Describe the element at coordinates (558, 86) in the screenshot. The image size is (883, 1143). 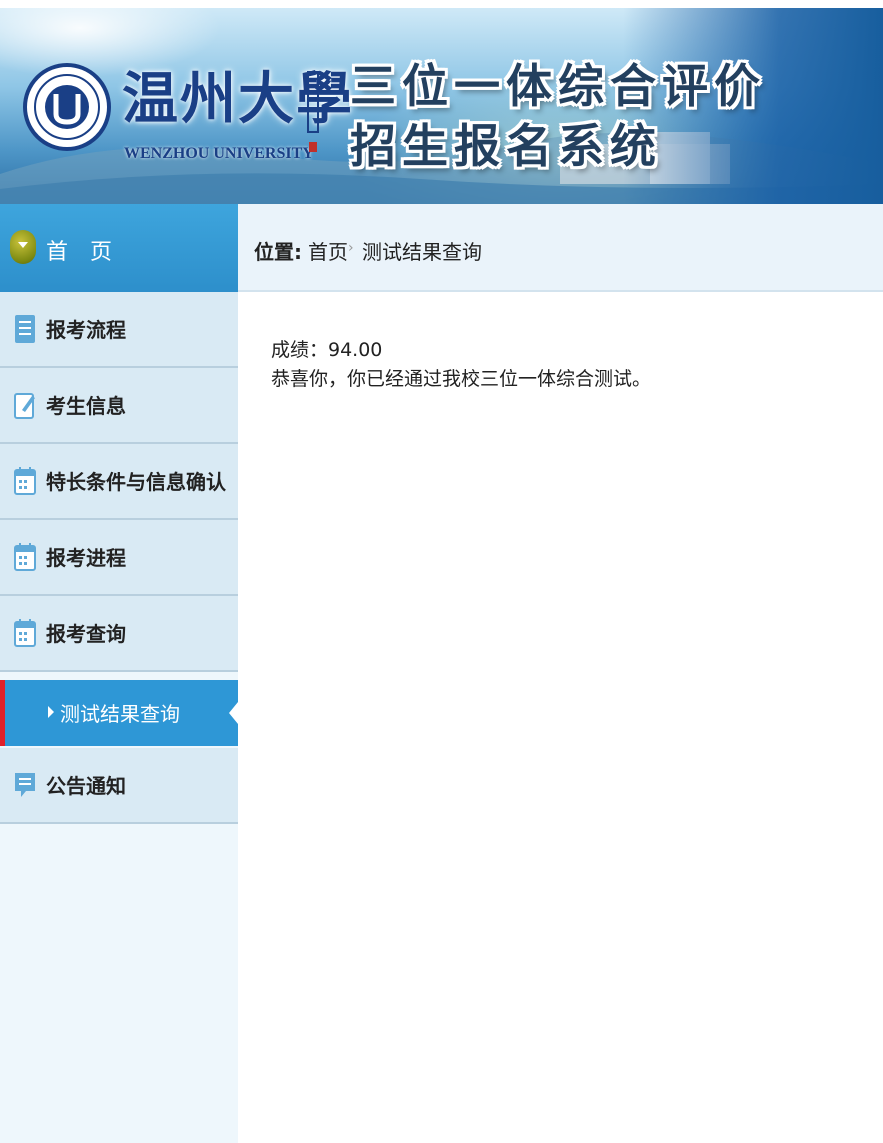
I see `system-title-line1: 三位一体综合评价` at that location.